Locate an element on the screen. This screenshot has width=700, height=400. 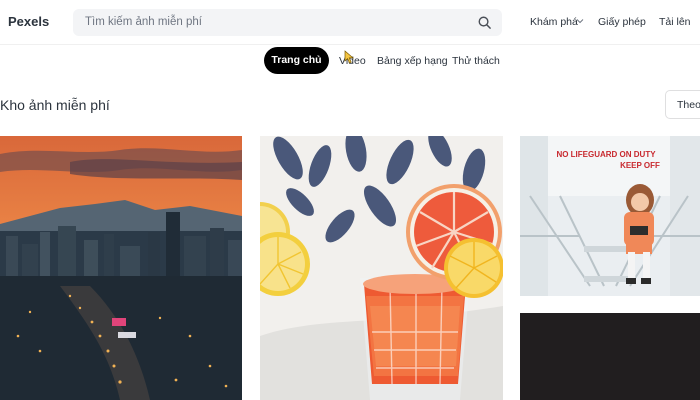
mouse-cursor-icon is located at coordinates (349, 57).